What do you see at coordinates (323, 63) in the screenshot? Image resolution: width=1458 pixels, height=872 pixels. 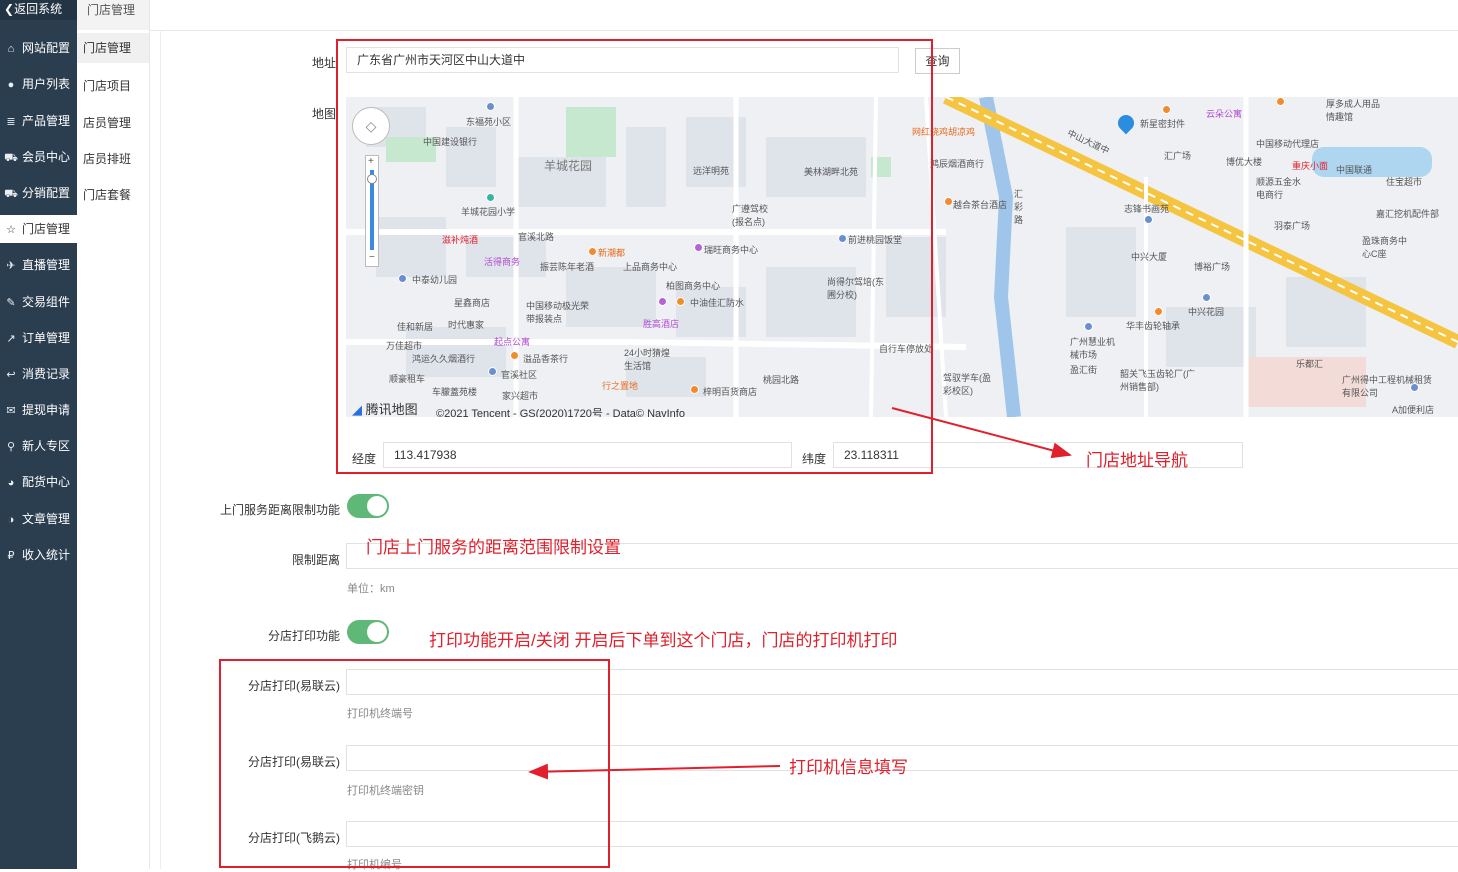 I see `address-label: 地址` at bounding box center [323, 63].